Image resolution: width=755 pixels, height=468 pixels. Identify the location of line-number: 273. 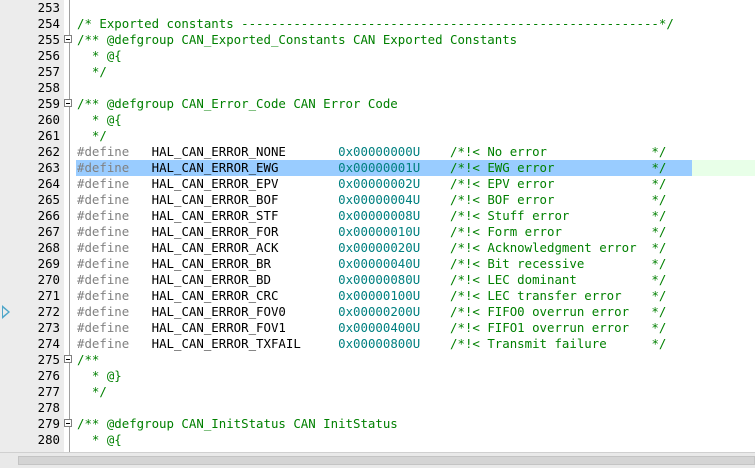
(48, 327).